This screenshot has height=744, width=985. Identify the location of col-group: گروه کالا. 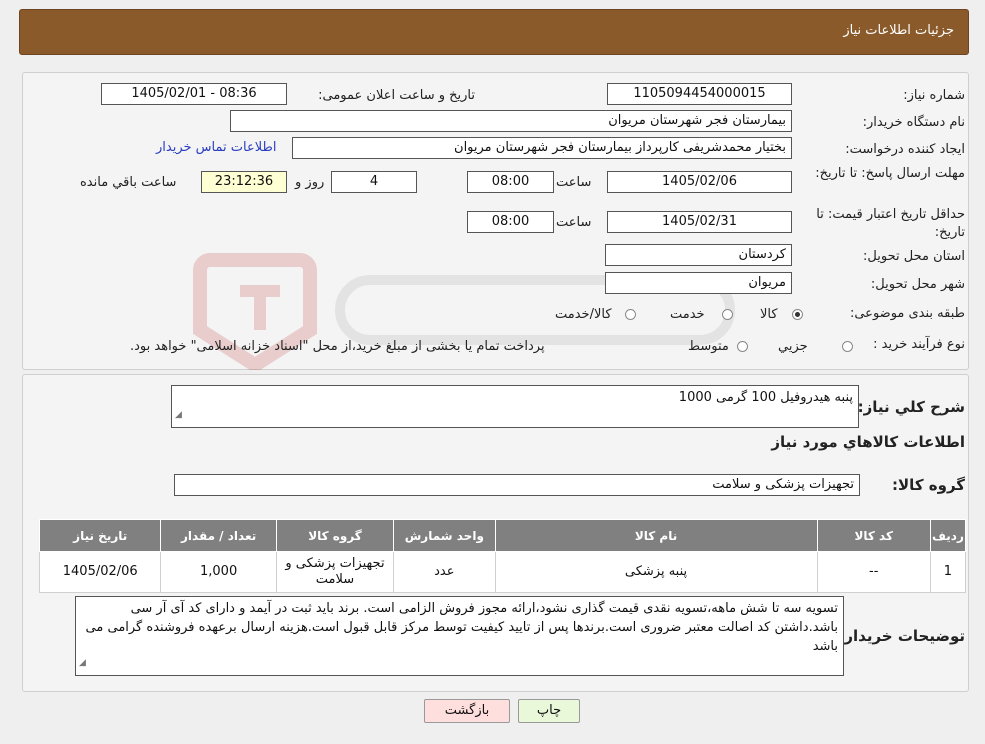
(335, 535).